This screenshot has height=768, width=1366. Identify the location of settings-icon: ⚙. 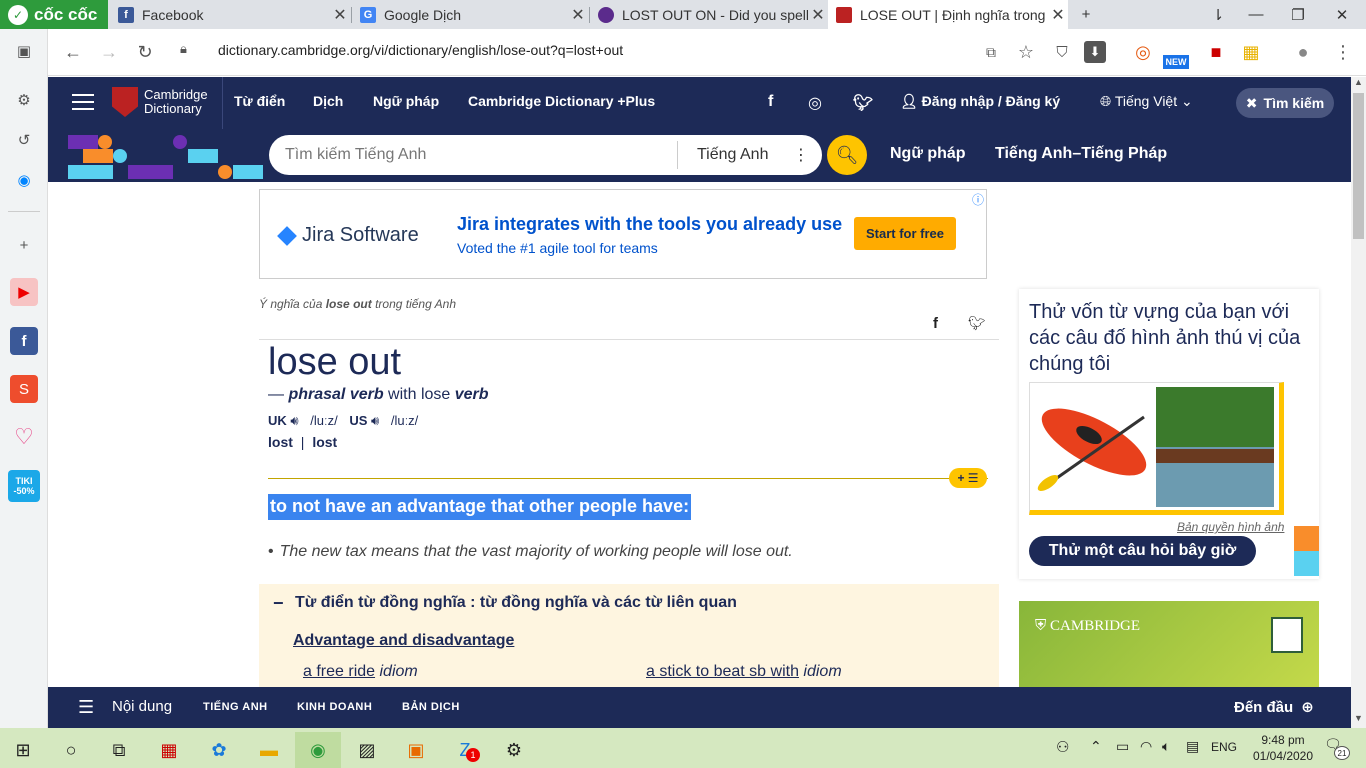
(24, 100).